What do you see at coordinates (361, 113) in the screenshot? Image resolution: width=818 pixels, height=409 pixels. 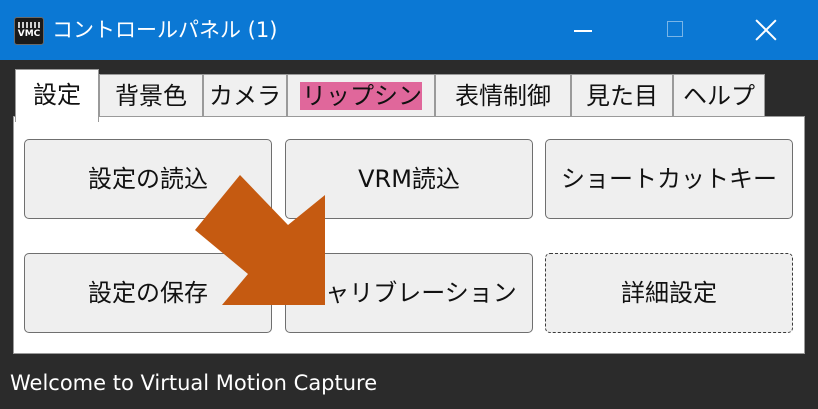 I see `tab-lipsync: リップシンク` at bounding box center [361, 113].